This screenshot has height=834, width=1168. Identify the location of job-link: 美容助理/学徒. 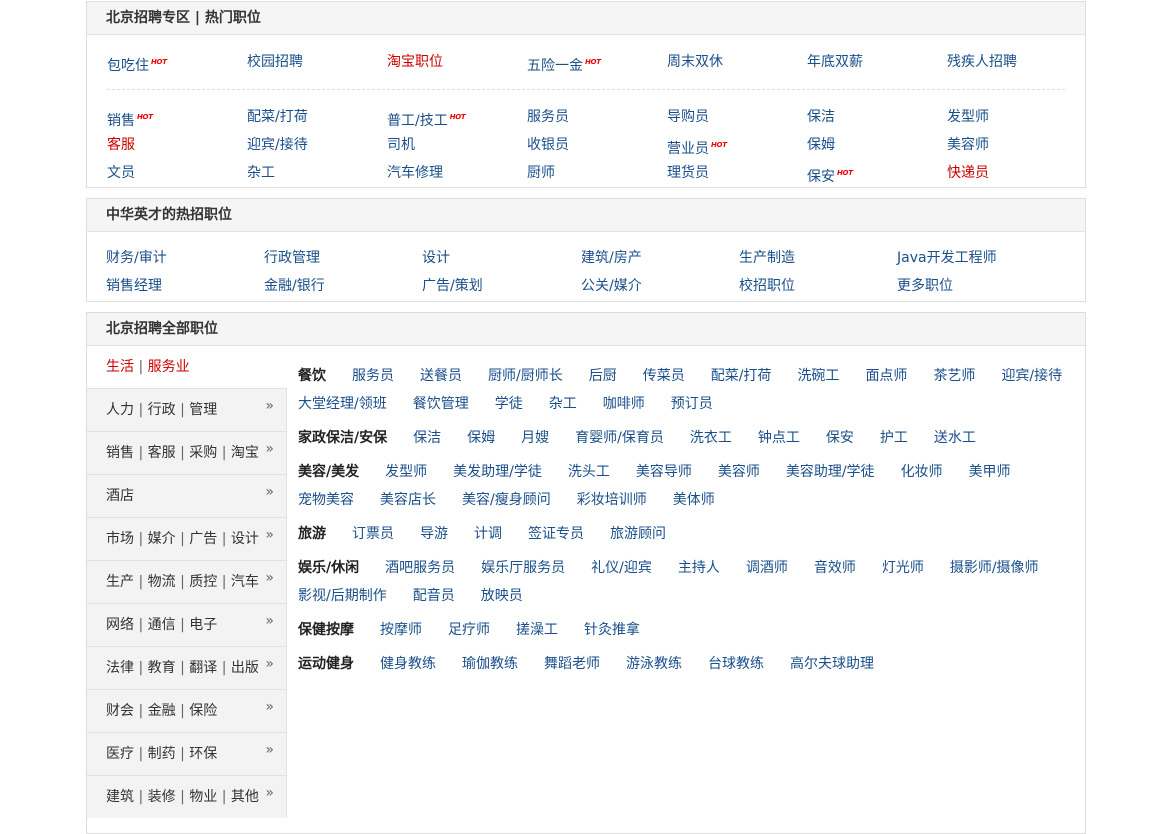
(830, 472).